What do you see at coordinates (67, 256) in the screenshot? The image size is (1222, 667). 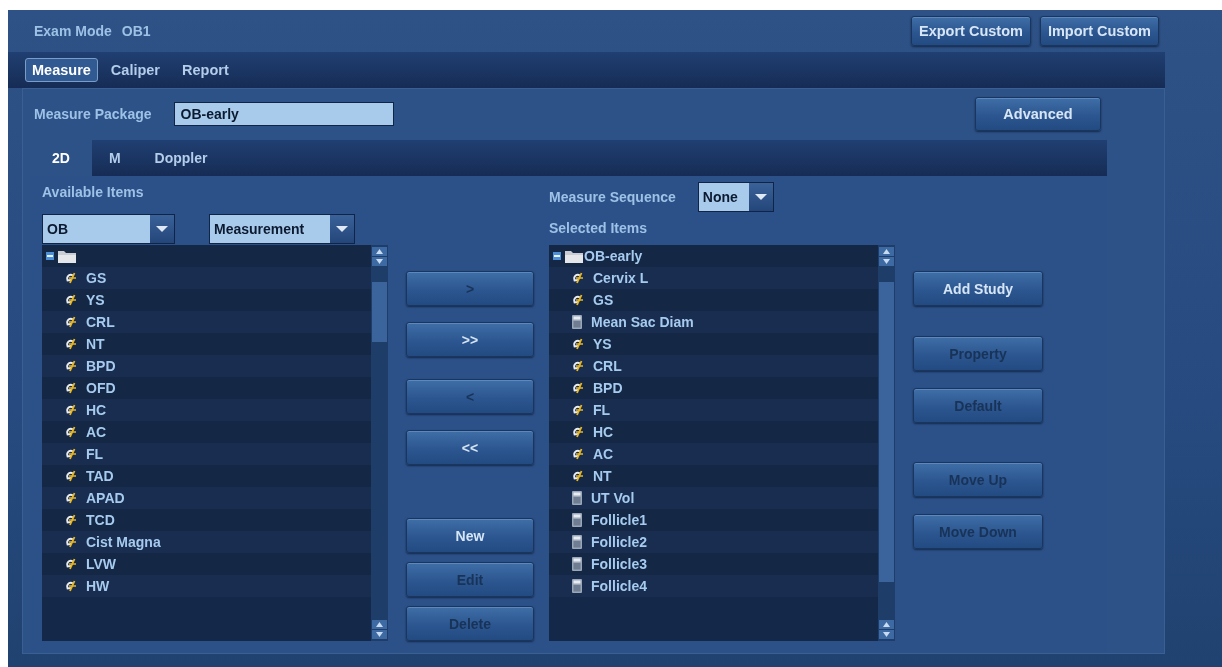 I see `folder-icon` at bounding box center [67, 256].